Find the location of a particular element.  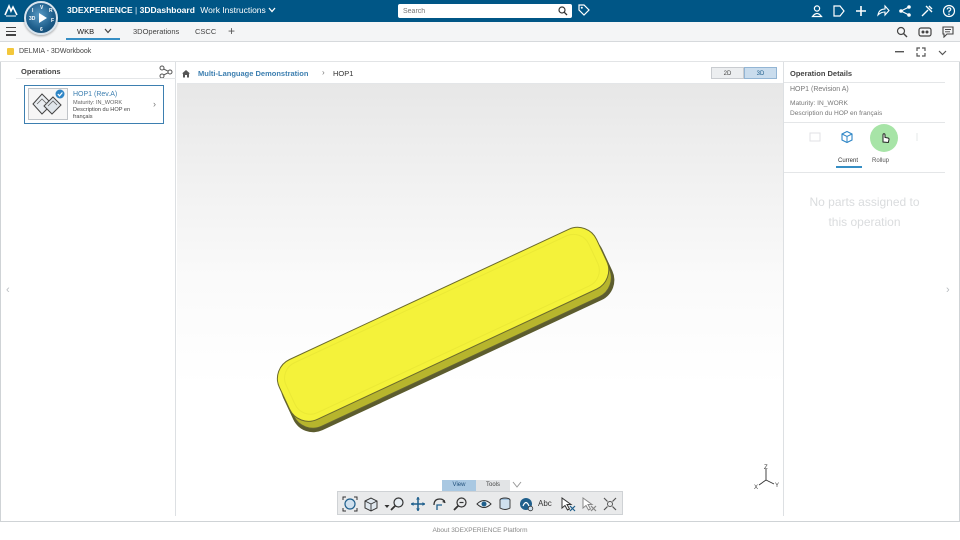

tab-rollup: Rollup is located at coordinates (880, 161).